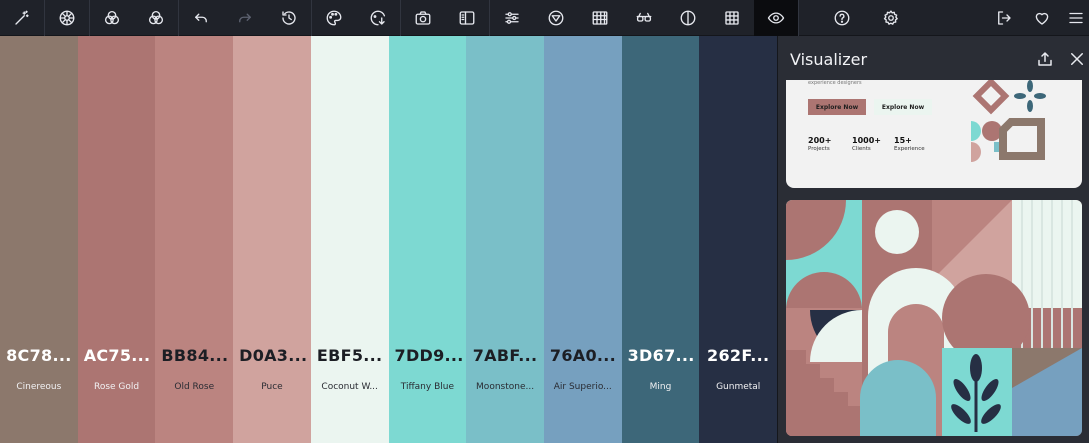 The width and height of the screenshot is (1089, 443). I want to click on menu-icon, so click(1075, 18).